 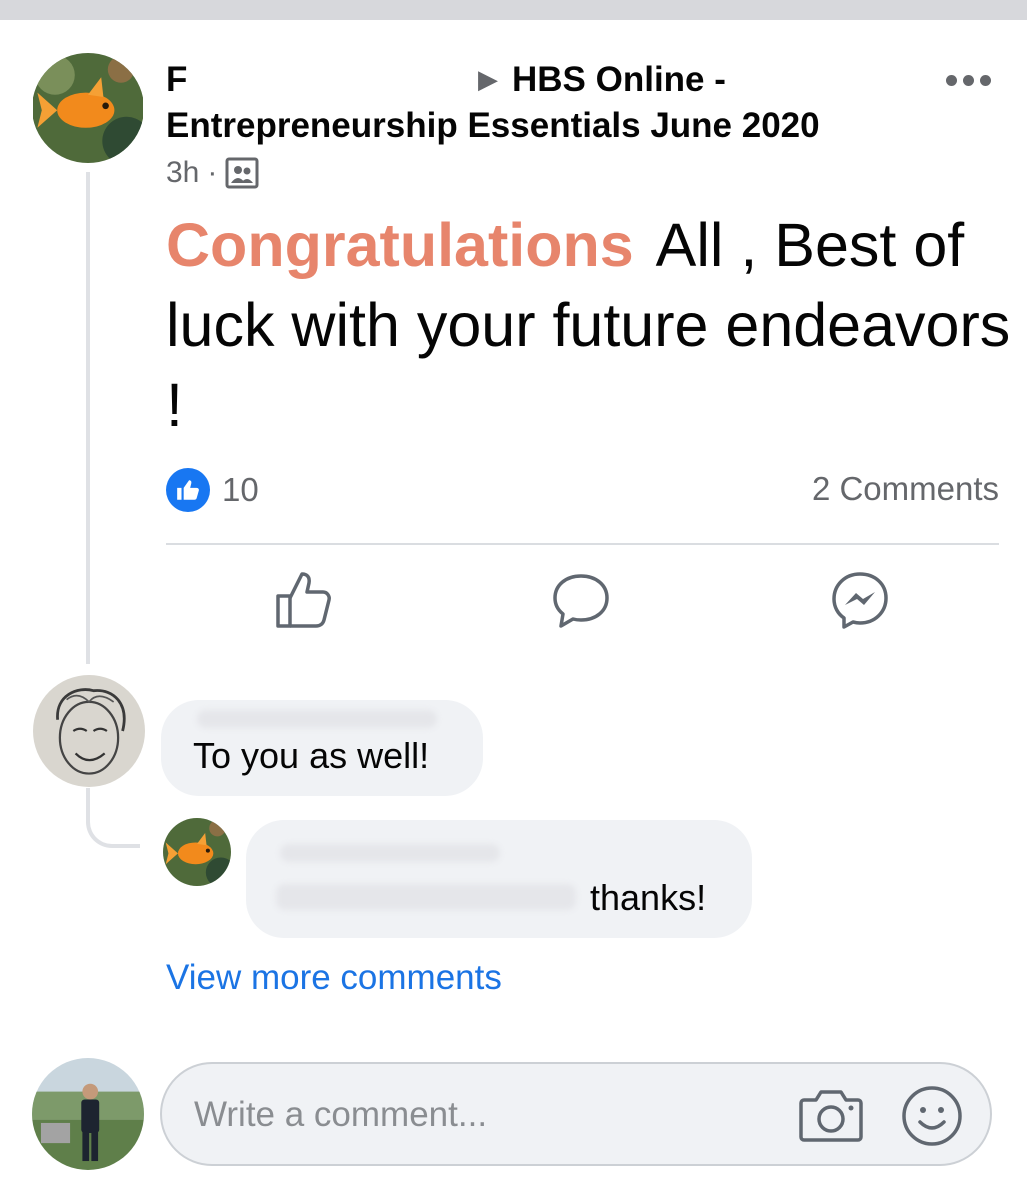 I want to click on group-icon, so click(x=242, y=173).